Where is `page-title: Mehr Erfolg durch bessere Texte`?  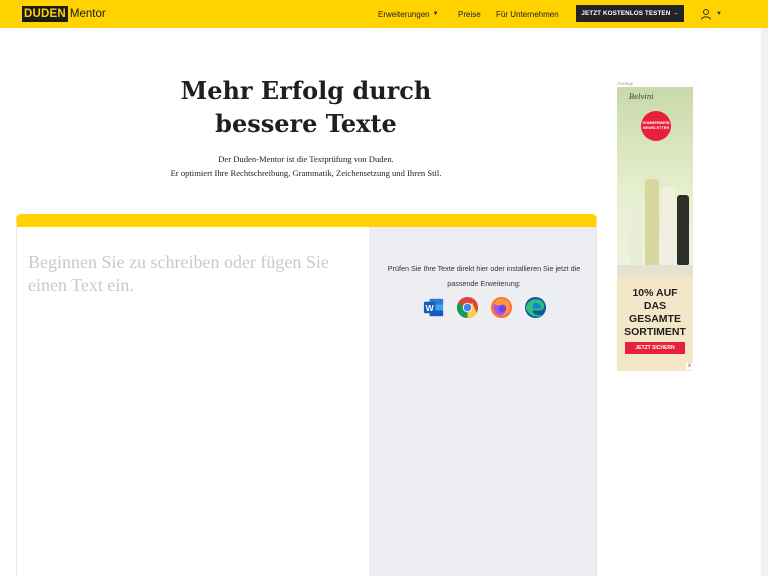
page-title: Mehr Erfolg durch bessere Texte is located at coordinates (306, 107).